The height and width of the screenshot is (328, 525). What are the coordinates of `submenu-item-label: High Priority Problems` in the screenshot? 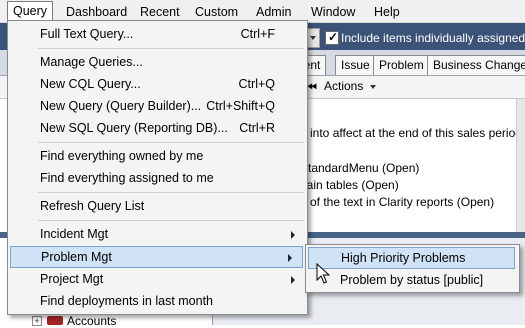 It's located at (403, 258).